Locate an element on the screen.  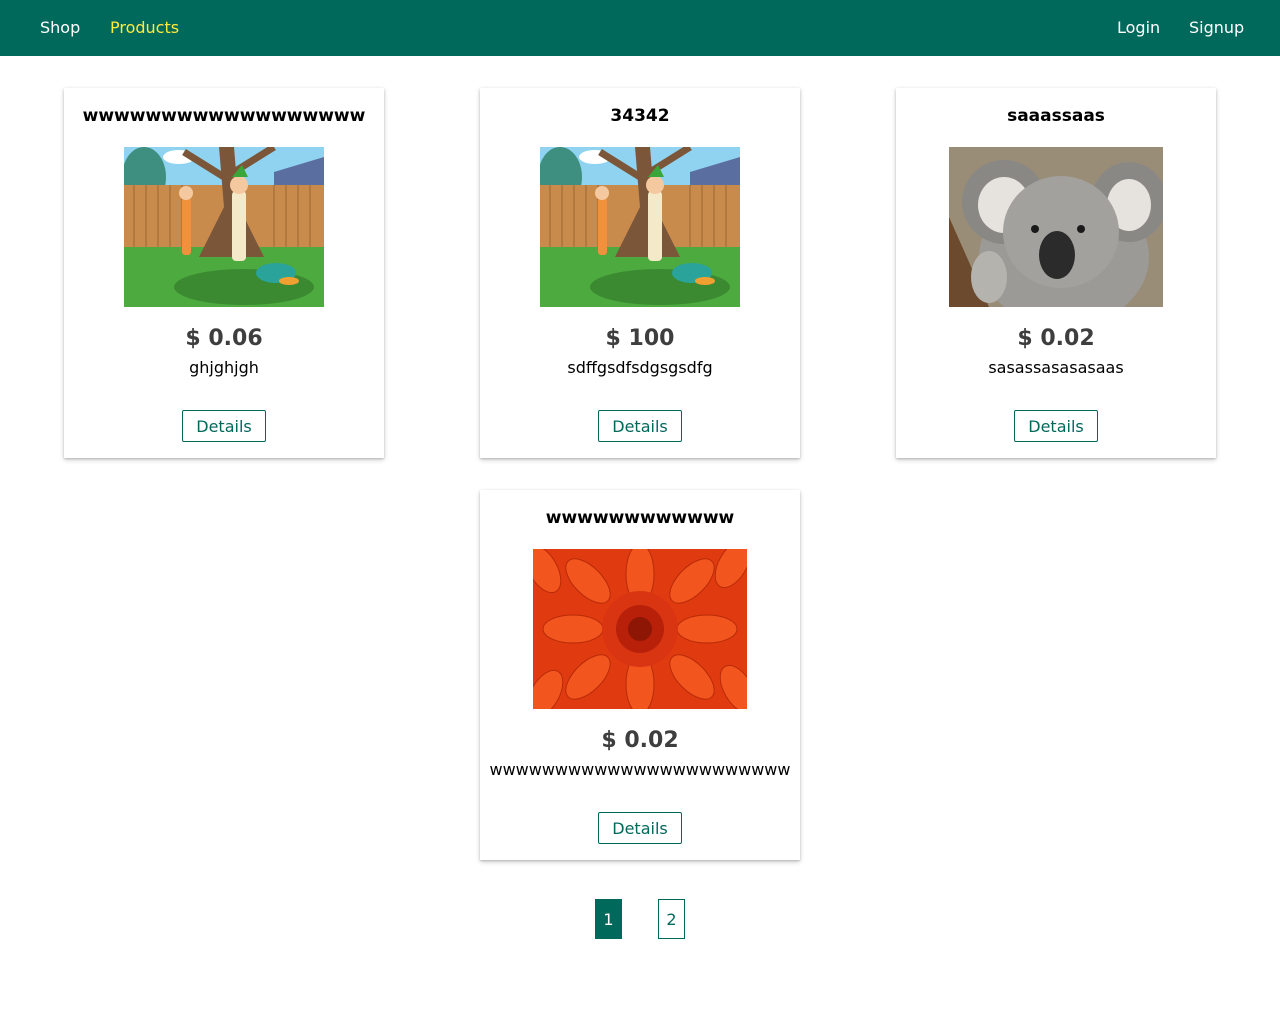
nav-login-link: Login is located at coordinates (1138, 28).